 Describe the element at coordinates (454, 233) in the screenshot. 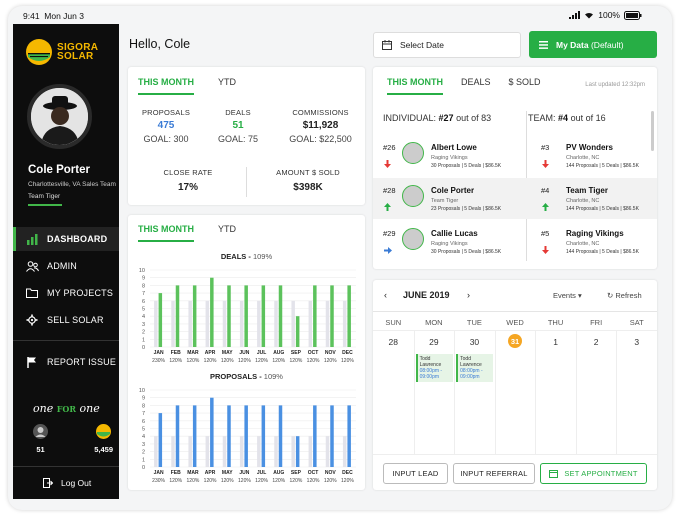

I see `entry-name: Callie Lucas` at that location.